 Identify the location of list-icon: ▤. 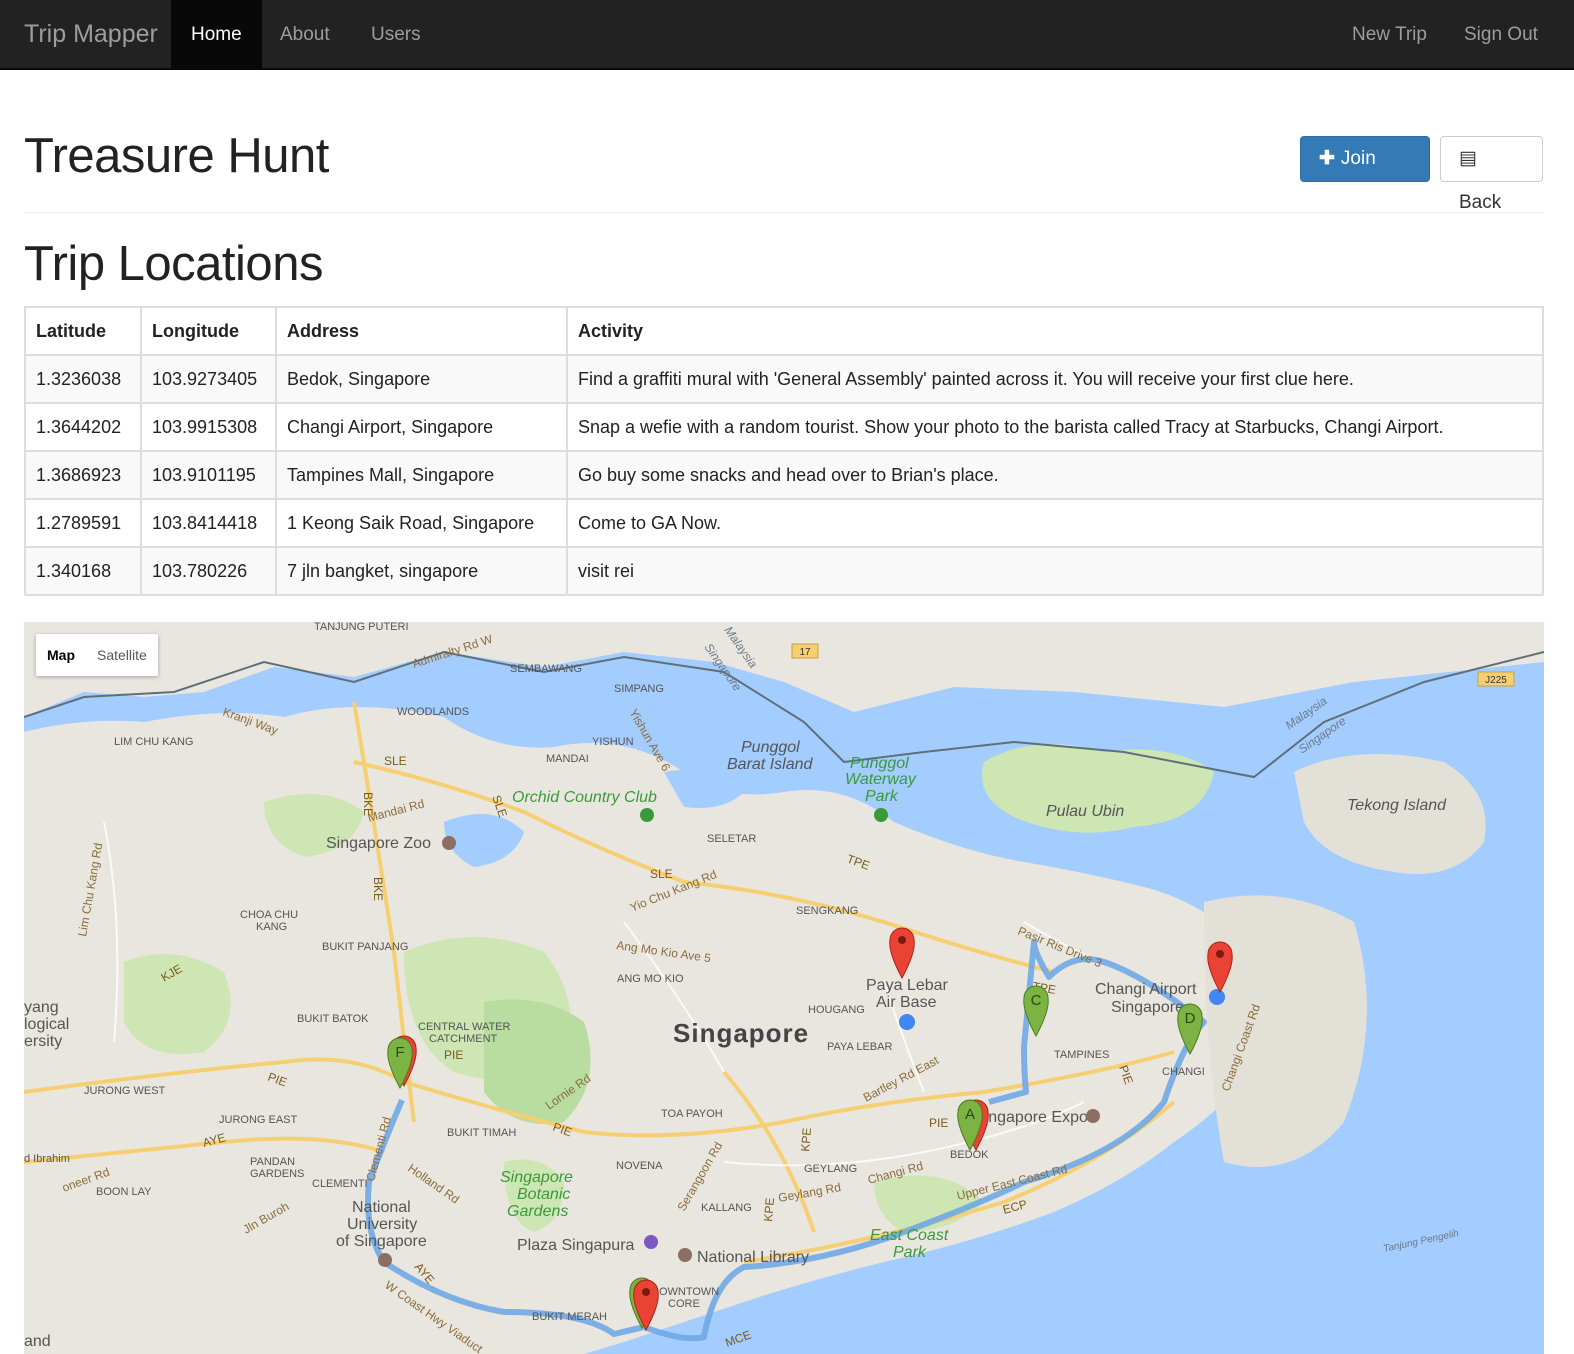
(1468, 158).